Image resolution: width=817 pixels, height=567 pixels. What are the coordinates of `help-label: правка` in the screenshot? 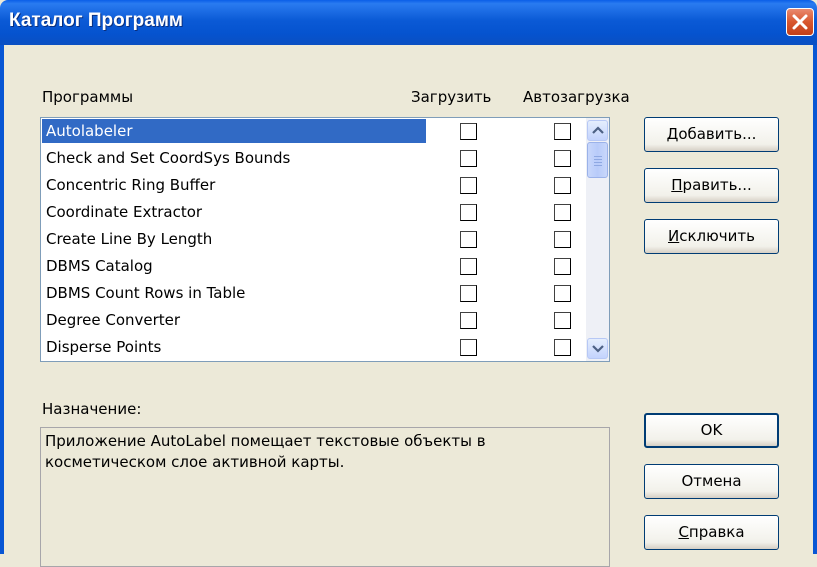 It's located at (716, 532).